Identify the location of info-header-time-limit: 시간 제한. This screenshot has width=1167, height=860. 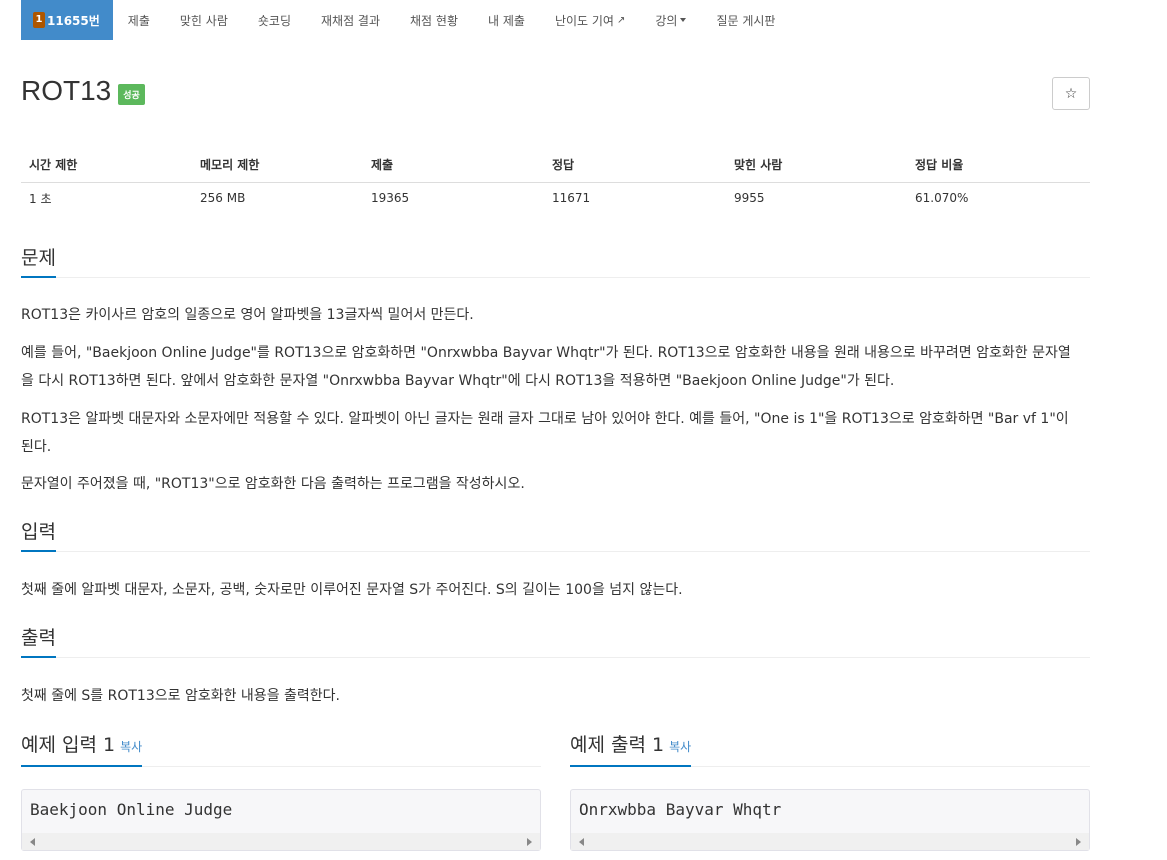
(106, 165).